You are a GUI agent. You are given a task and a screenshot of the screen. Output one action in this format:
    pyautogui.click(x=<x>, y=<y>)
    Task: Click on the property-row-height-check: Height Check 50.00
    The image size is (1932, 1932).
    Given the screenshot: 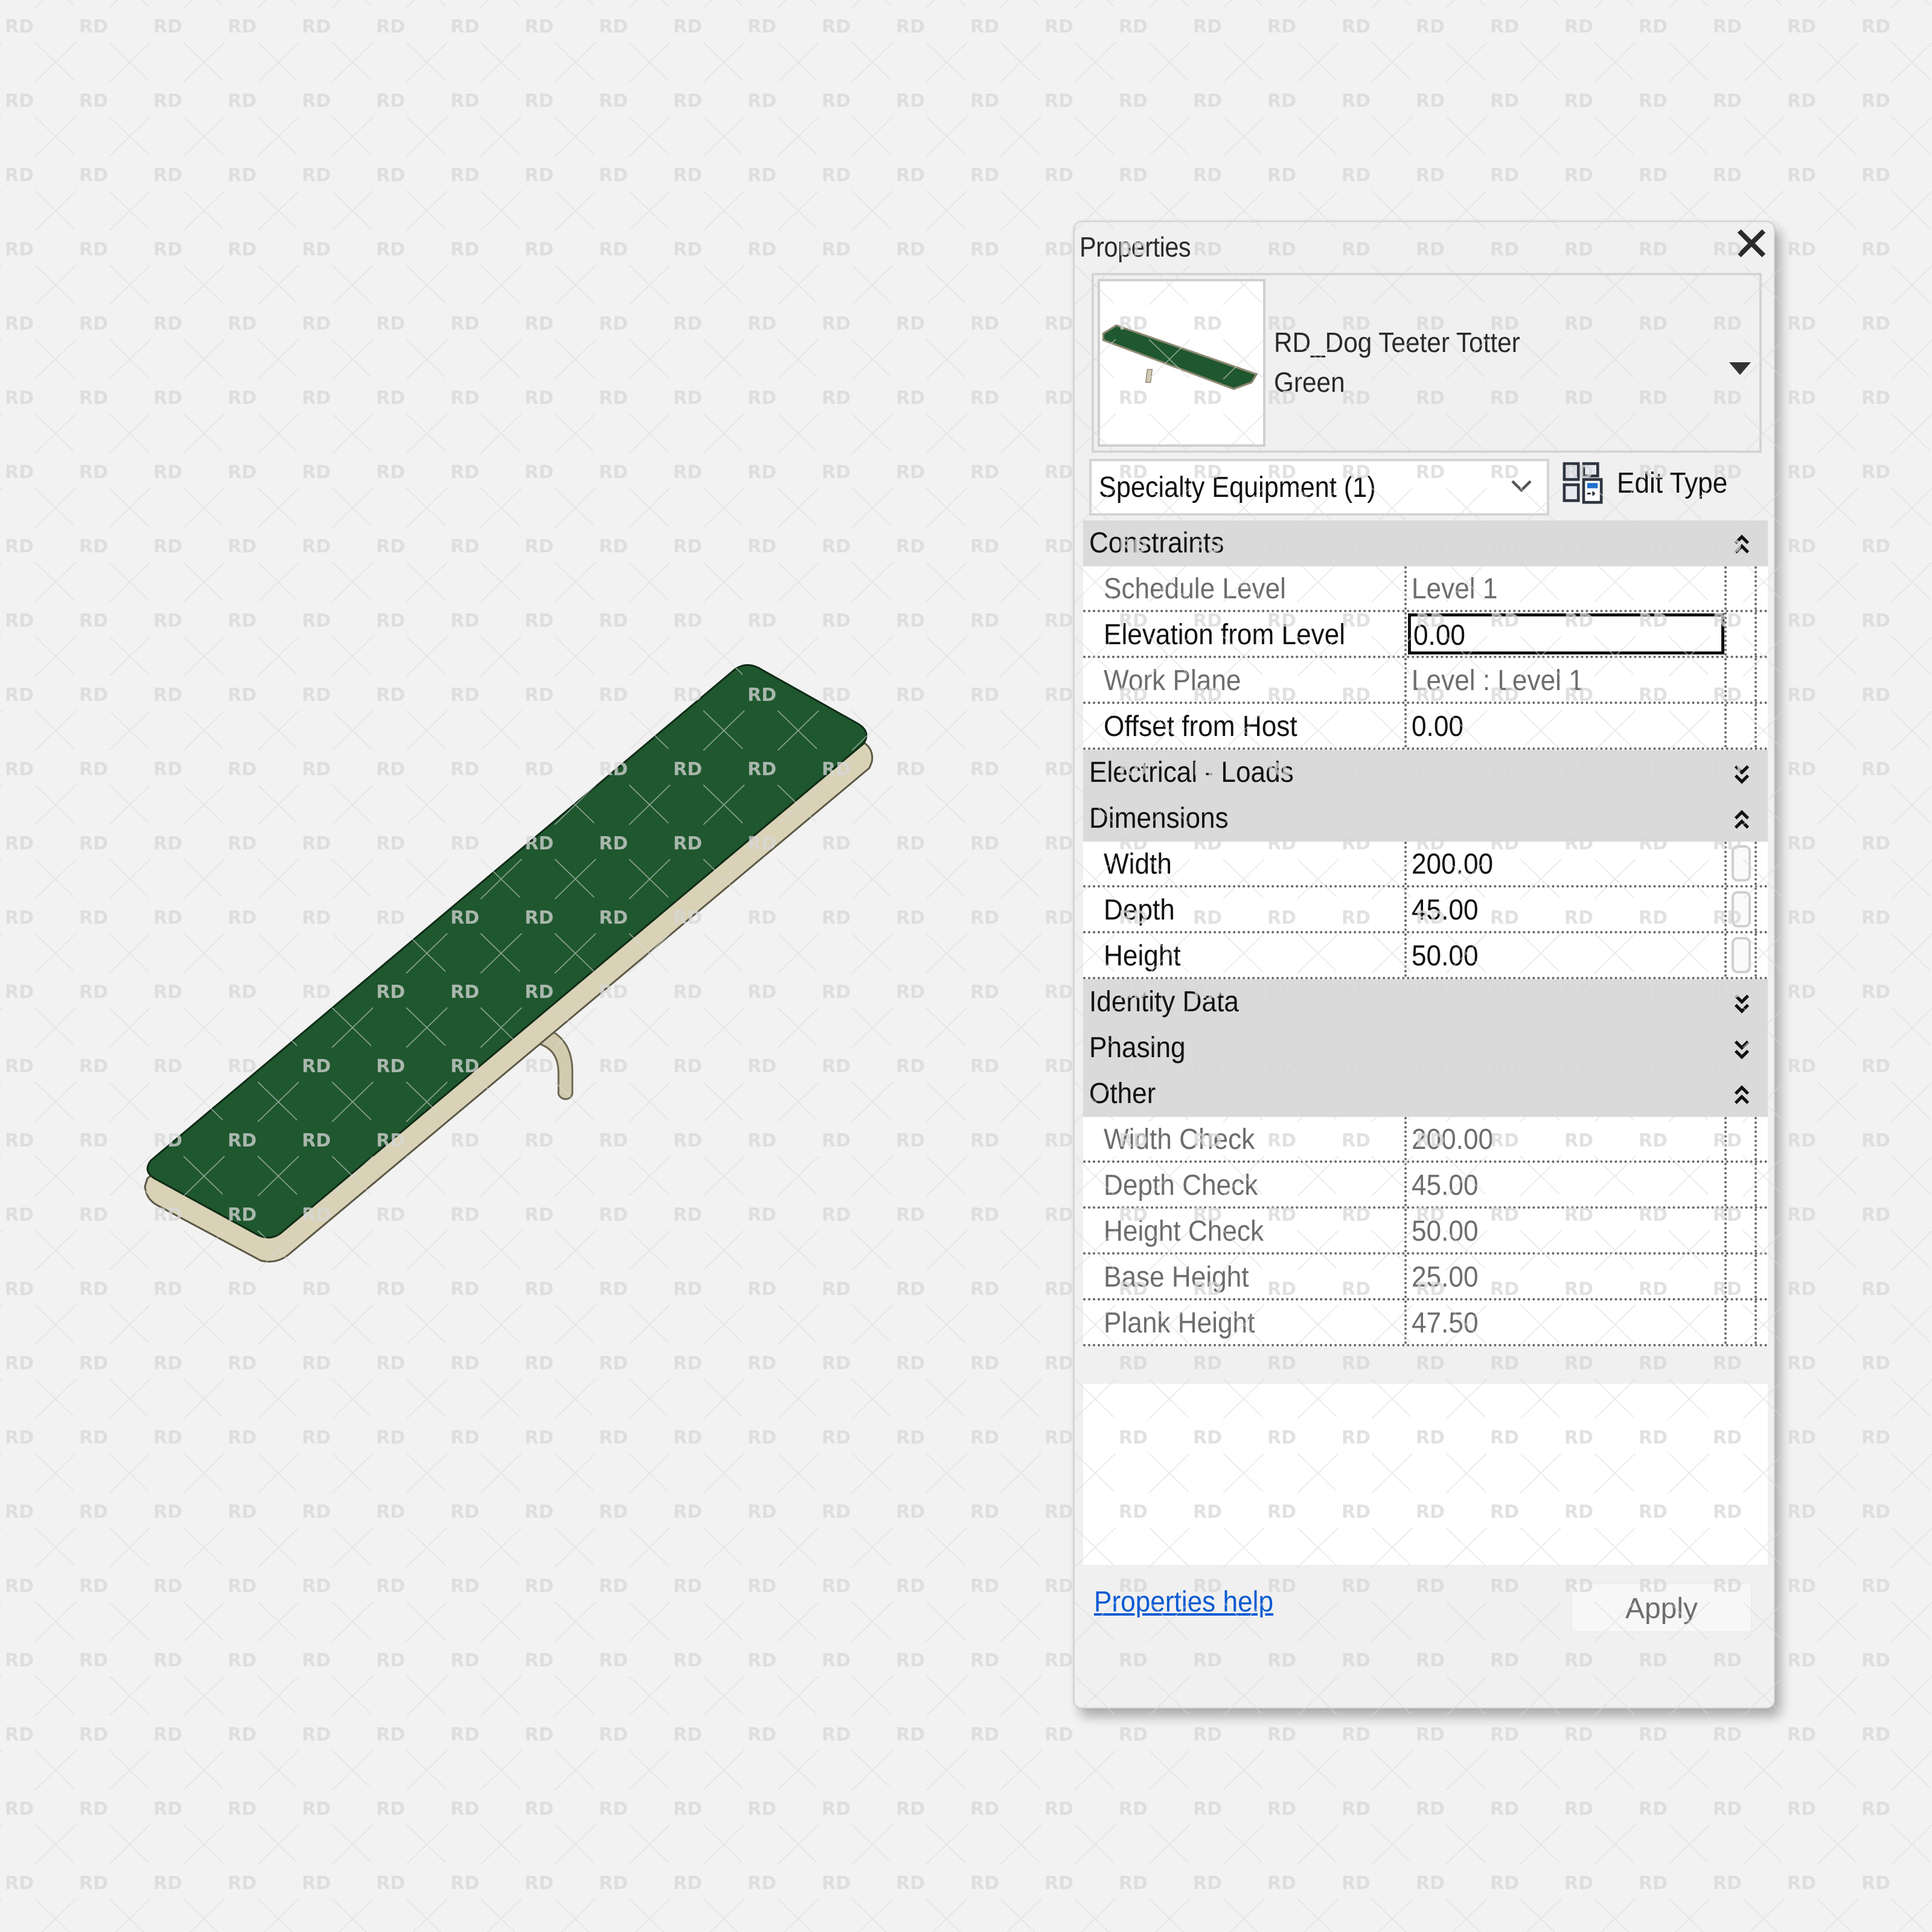 What is the action you would take?
    pyautogui.click(x=1426, y=1232)
    